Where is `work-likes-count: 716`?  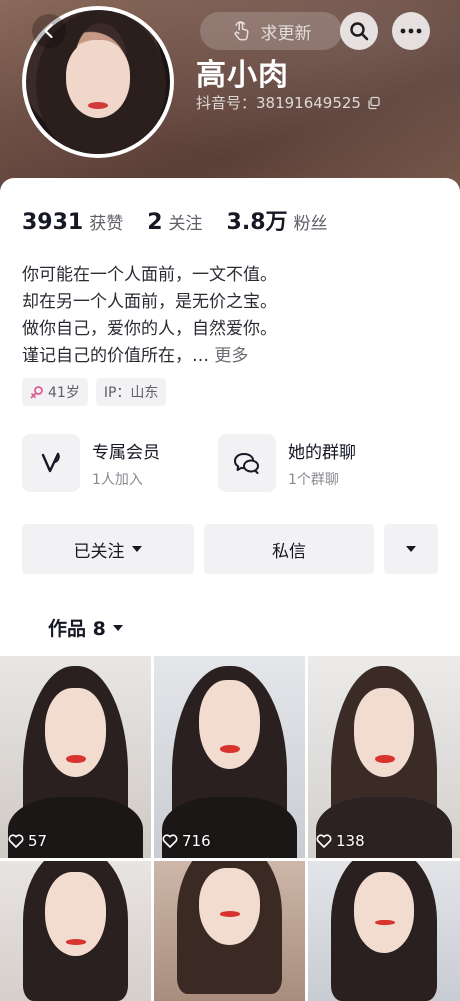
work-likes-count: 716 is located at coordinates (196, 841).